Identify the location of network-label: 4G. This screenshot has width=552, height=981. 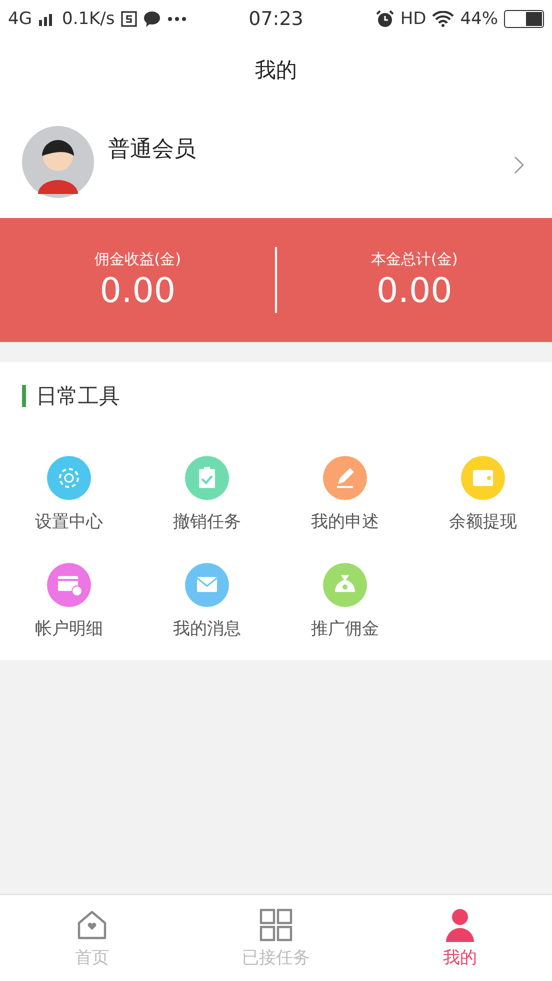
(20, 19).